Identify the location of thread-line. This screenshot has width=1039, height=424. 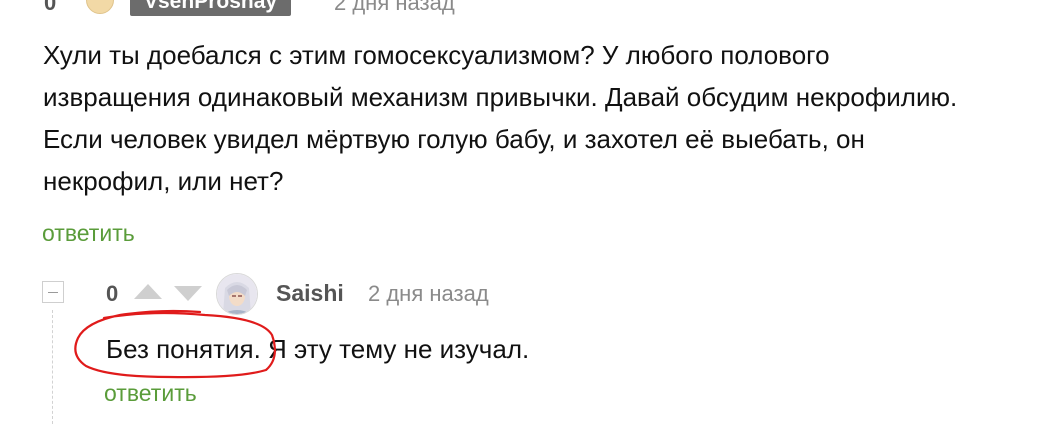
(52, 367).